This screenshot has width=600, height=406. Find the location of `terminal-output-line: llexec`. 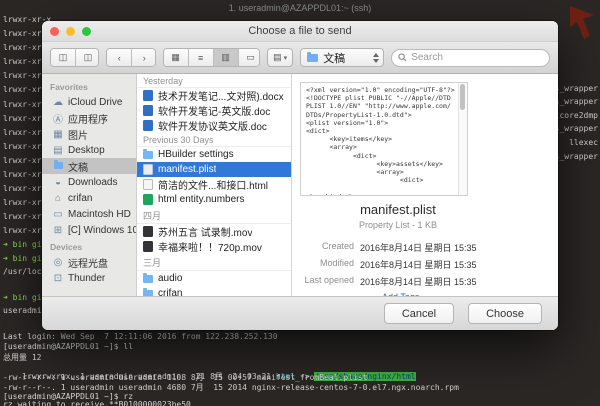

terminal-output-line: llexec is located at coordinates (583, 142).